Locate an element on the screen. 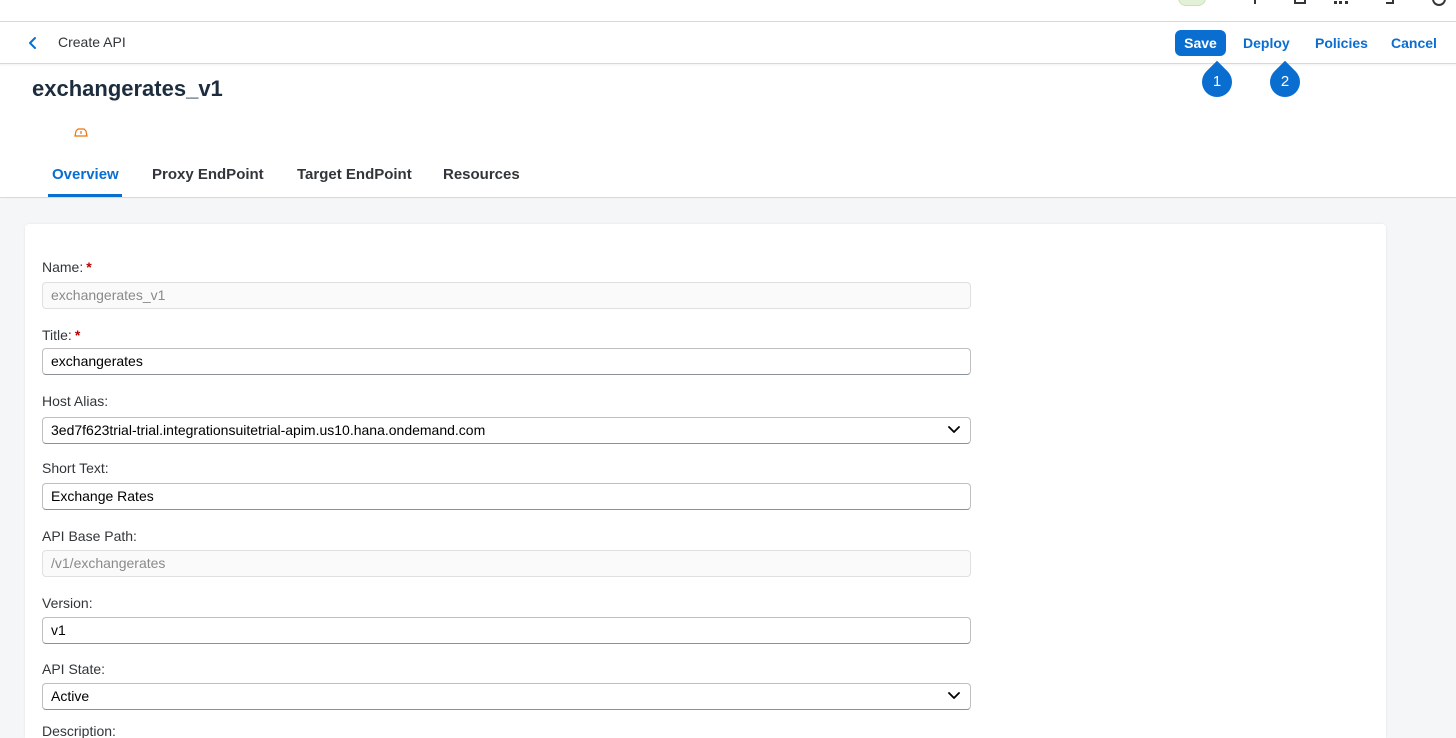 The width and height of the screenshot is (1456, 738). page-title: Create API is located at coordinates (92, 42).